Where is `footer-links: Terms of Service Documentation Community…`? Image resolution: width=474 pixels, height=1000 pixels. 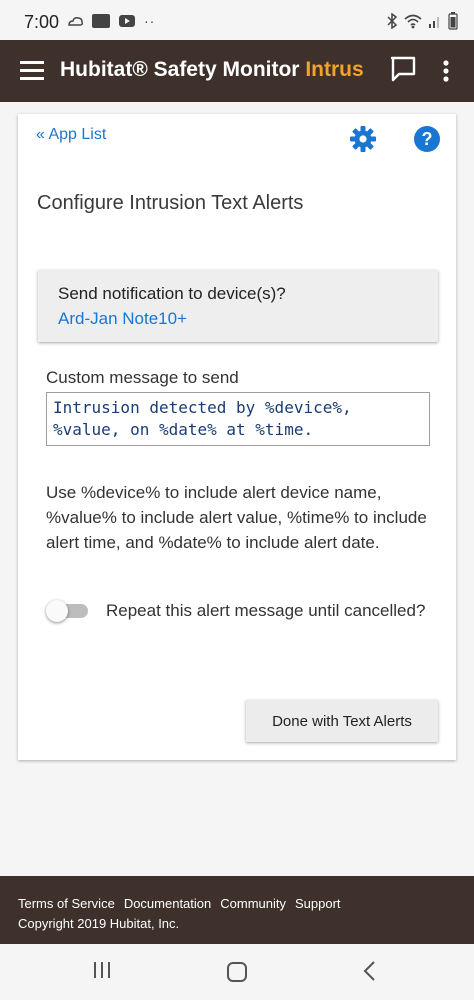
footer-links: Terms of Service Documentation Community… is located at coordinates (179, 903).